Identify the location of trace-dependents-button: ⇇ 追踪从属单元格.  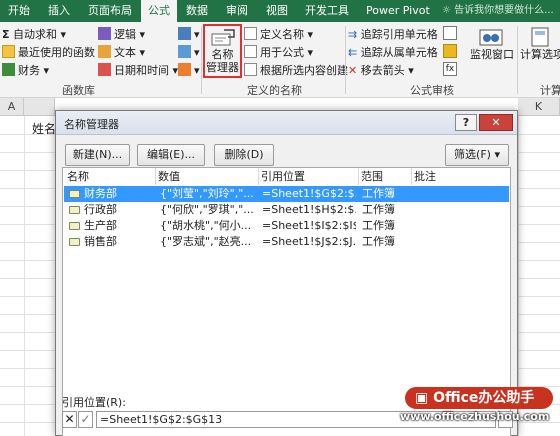
(393, 53).